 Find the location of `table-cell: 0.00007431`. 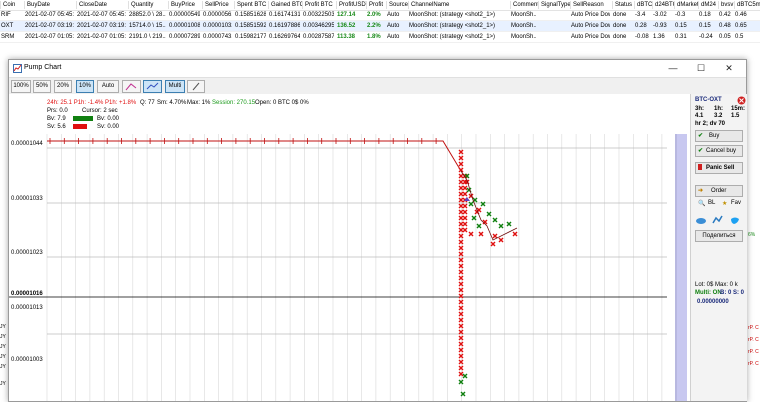

table-cell: 0.00007431 is located at coordinates (217, 37).